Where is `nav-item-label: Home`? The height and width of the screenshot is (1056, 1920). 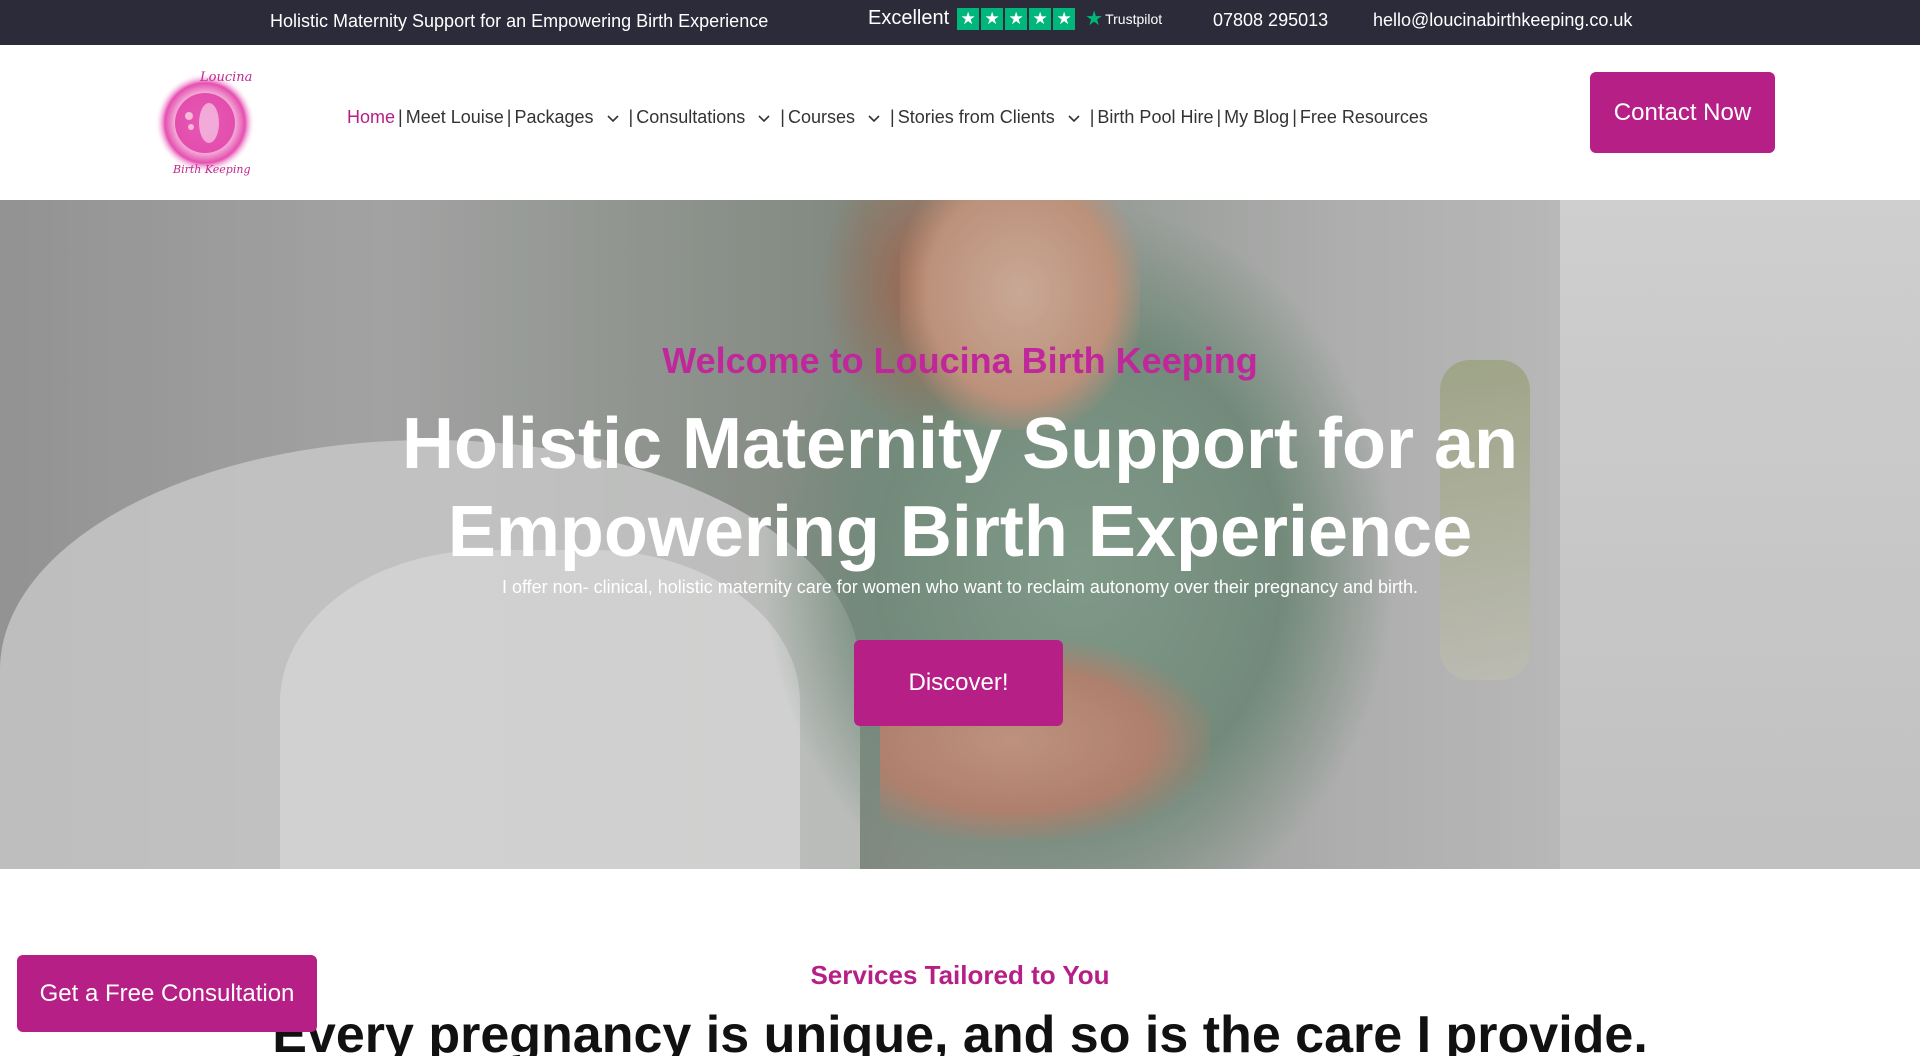
nav-item-label: Home is located at coordinates (371, 117).